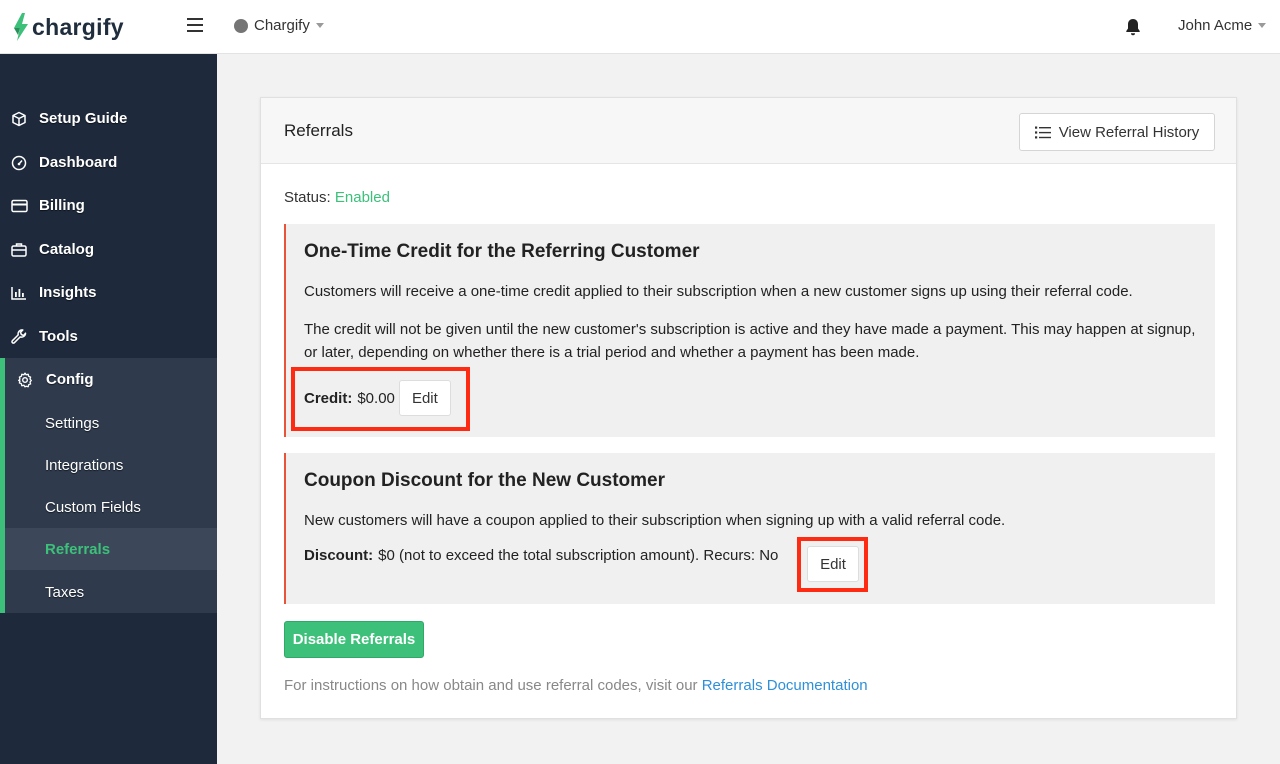 This screenshot has height=764, width=1280. Describe the element at coordinates (1042, 132) in the screenshot. I see `list-icon` at that location.